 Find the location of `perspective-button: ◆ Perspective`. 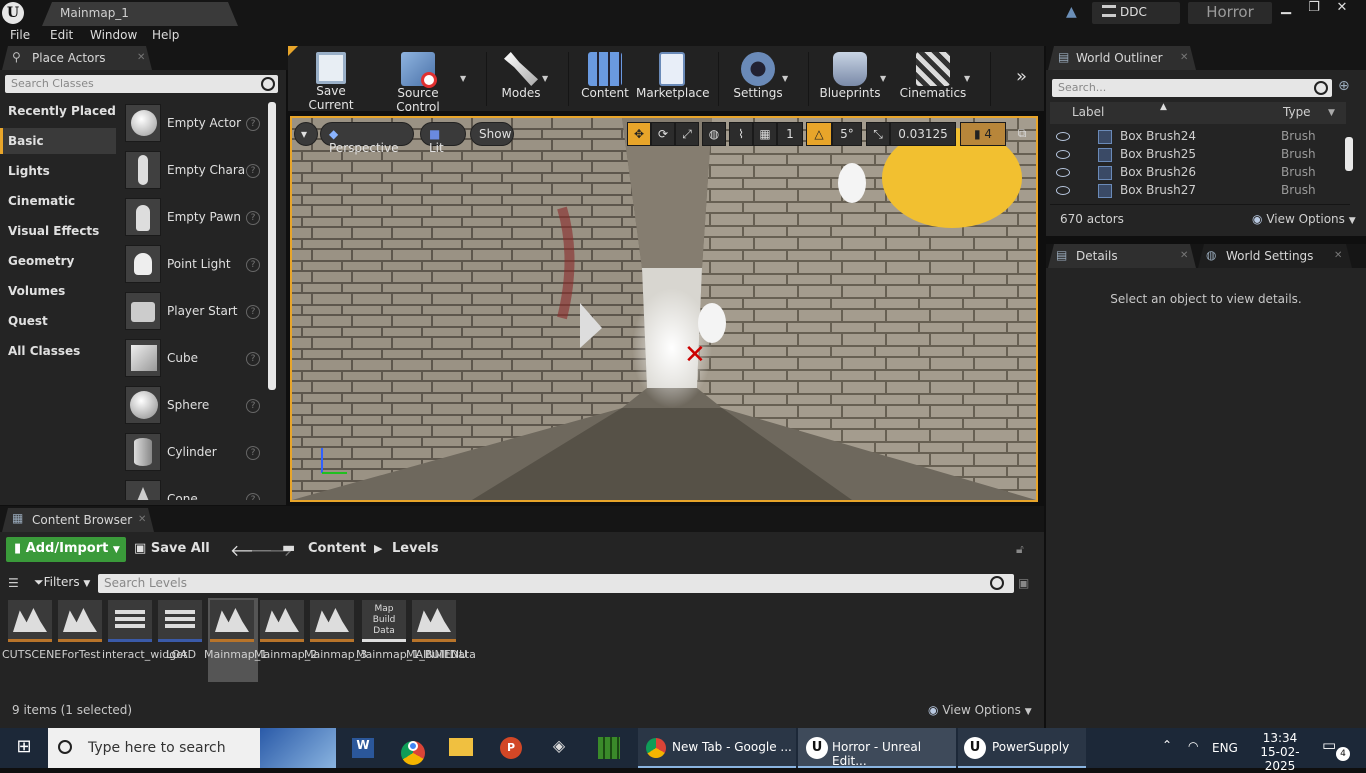

perspective-button: ◆ Perspective is located at coordinates (367, 138).